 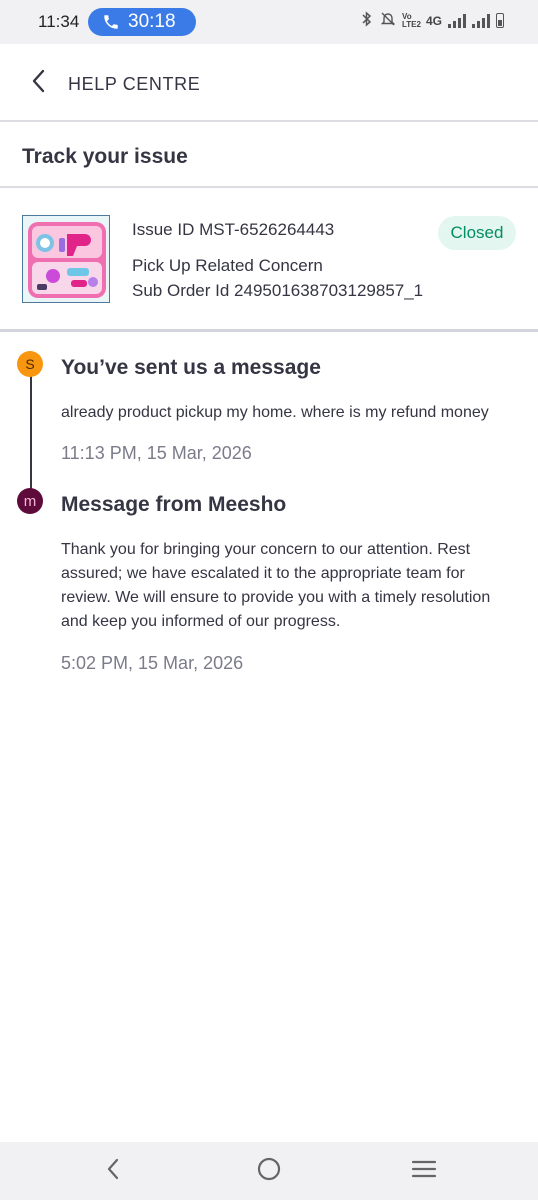 I want to click on timeline-connector, so click(x=31, y=432).